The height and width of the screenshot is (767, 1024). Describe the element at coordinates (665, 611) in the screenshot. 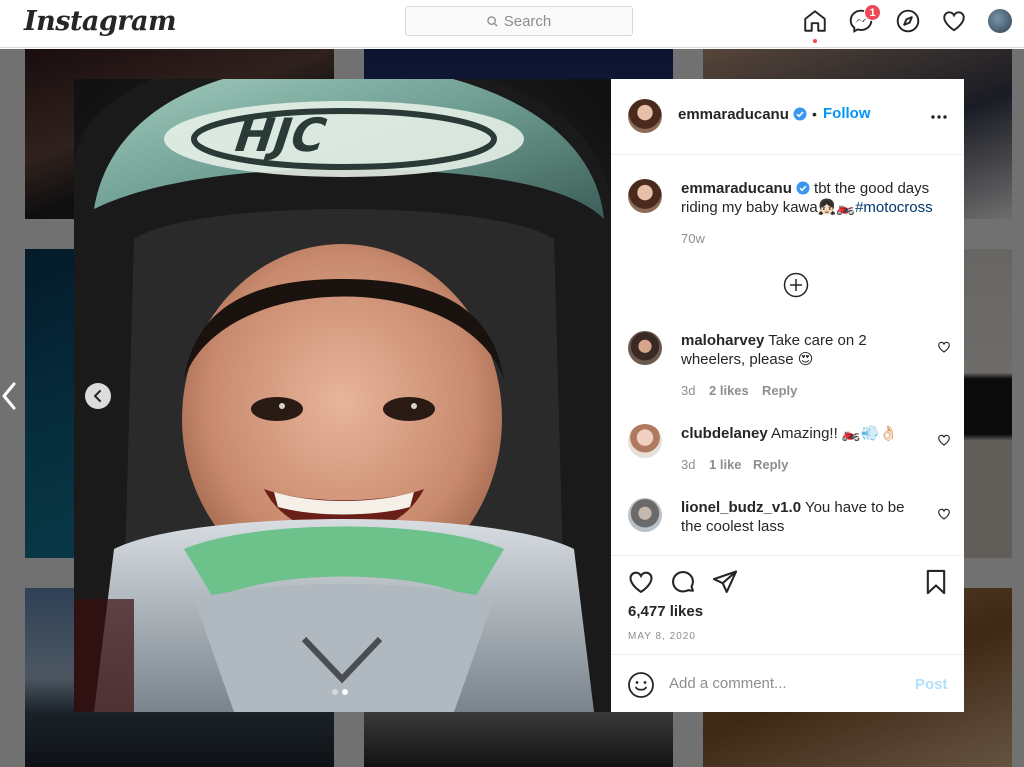

I see `like-count: 6,477 likes` at that location.